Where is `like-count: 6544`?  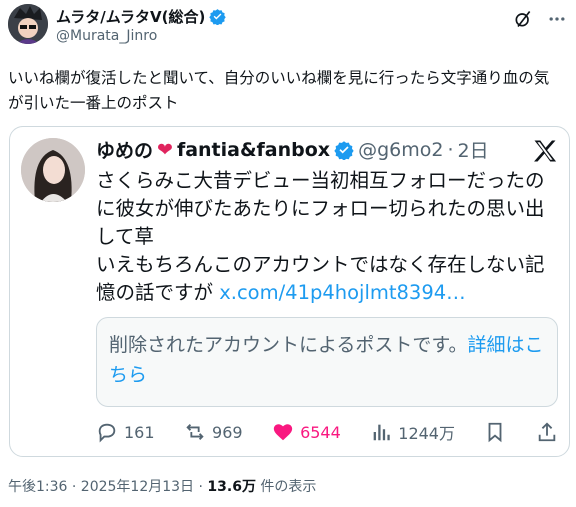
like-count: 6544 is located at coordinates (320, 432).